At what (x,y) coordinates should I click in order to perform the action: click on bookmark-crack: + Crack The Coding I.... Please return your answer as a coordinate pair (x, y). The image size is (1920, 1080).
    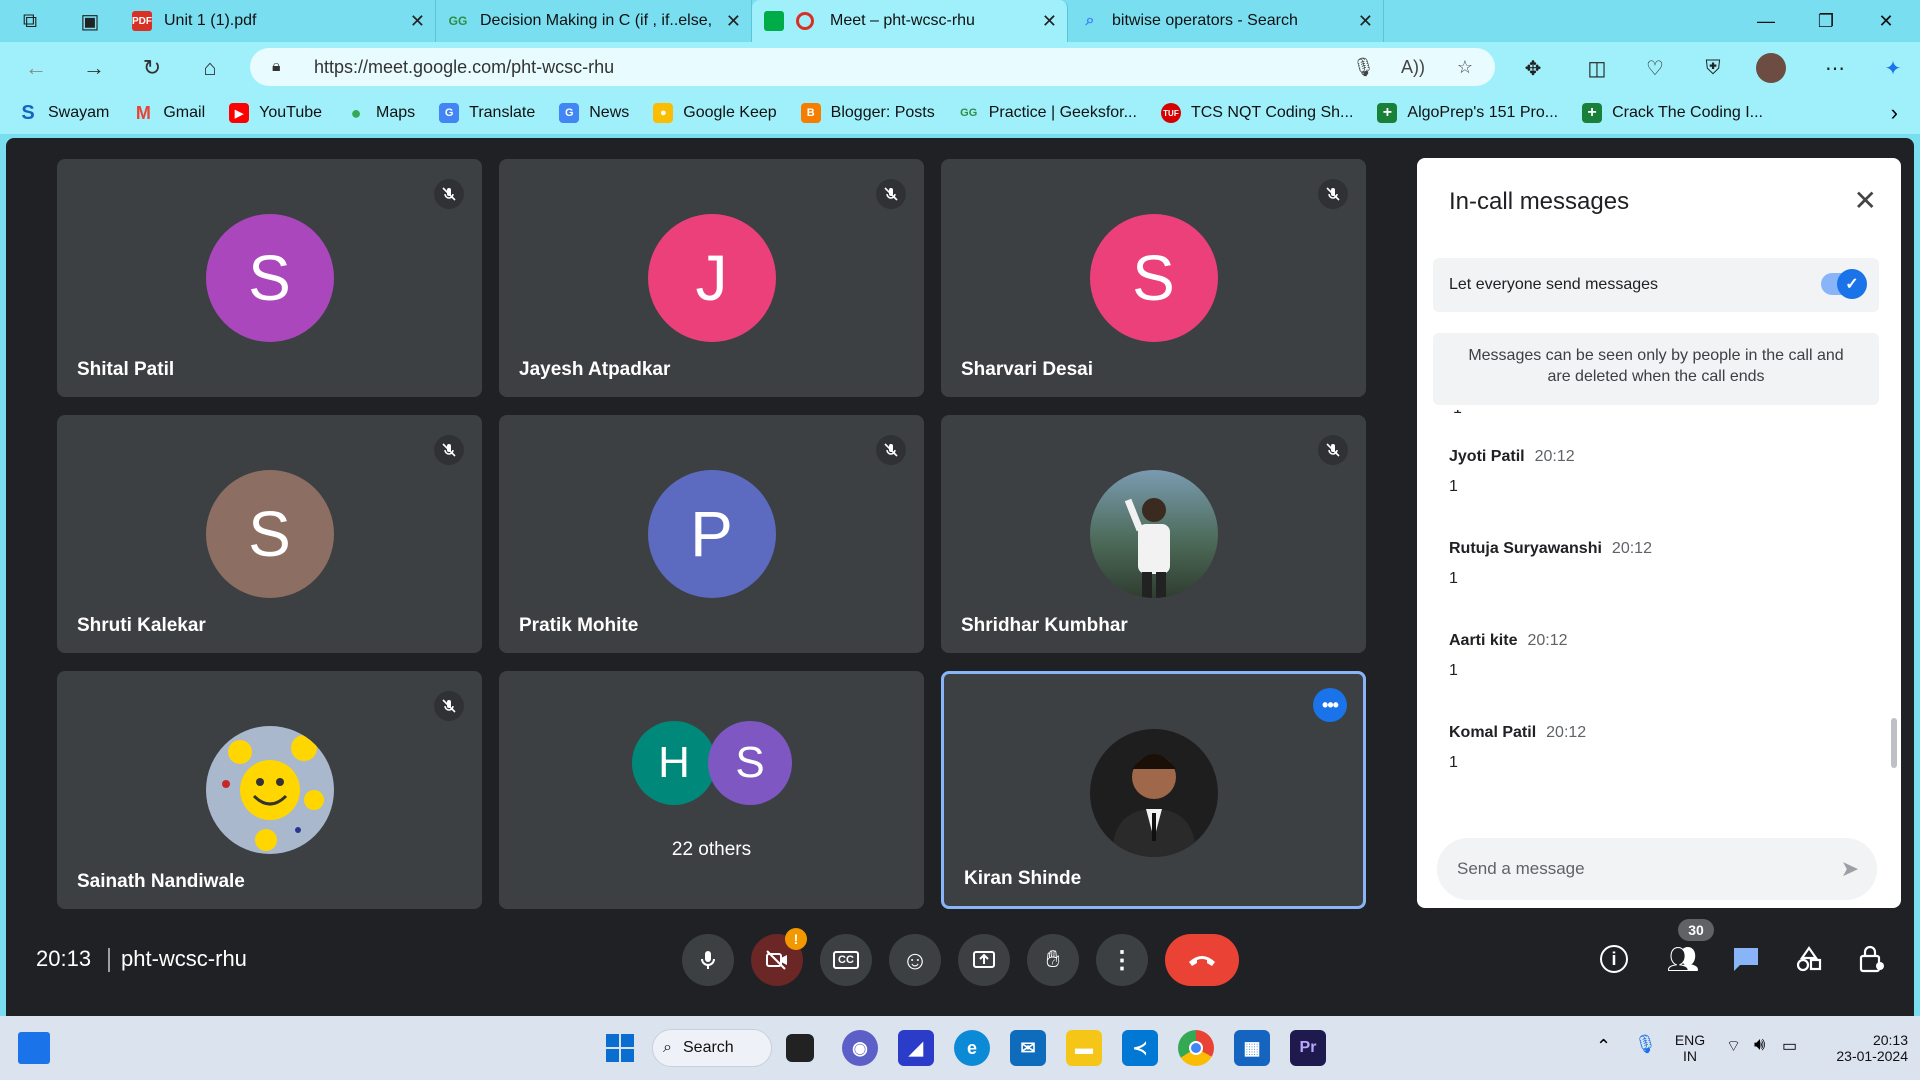
    Looking at the image, I should click on (1672, 113).